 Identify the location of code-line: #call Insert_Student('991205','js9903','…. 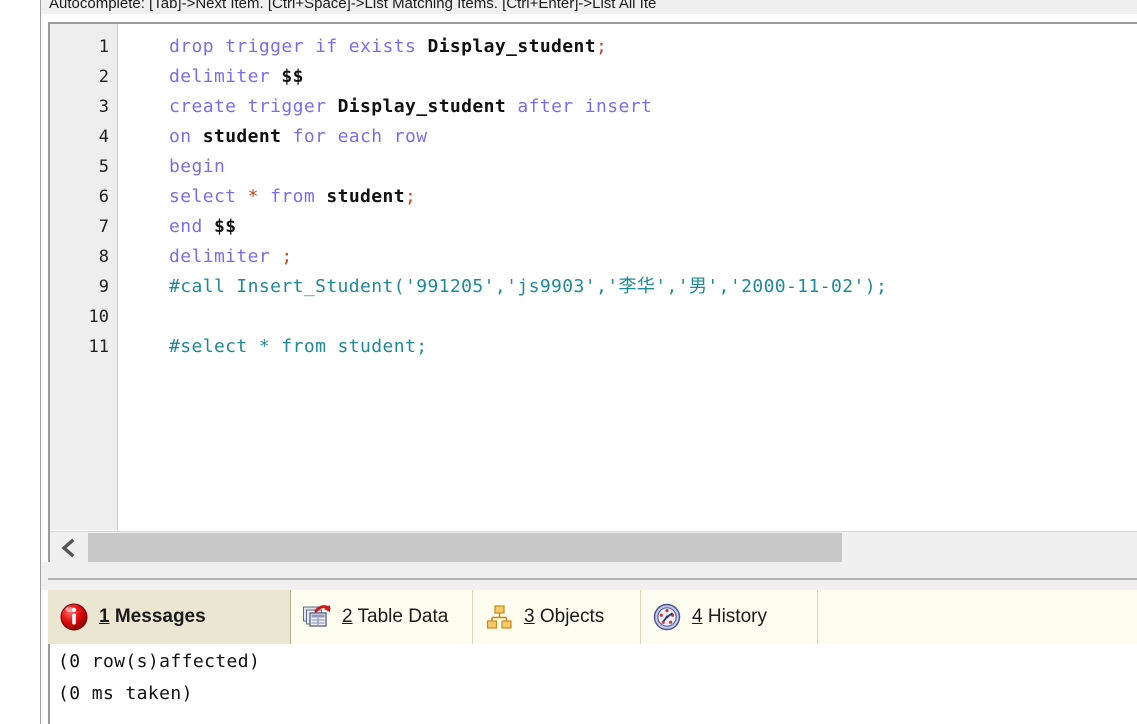
(528, 287).